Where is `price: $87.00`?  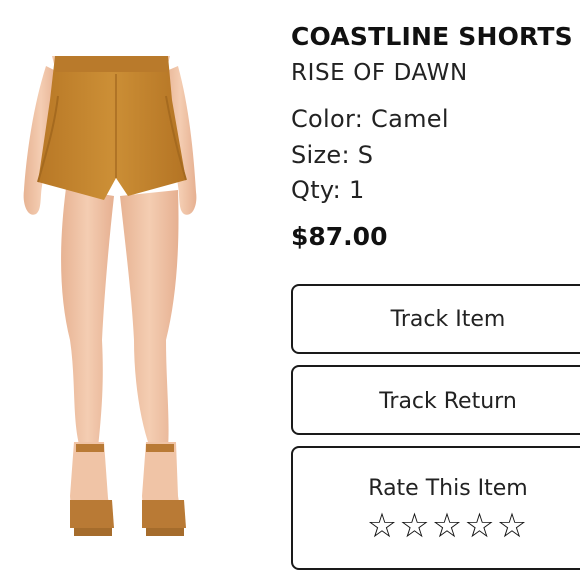 price: $87.00 is located at coordinates (339, 236).